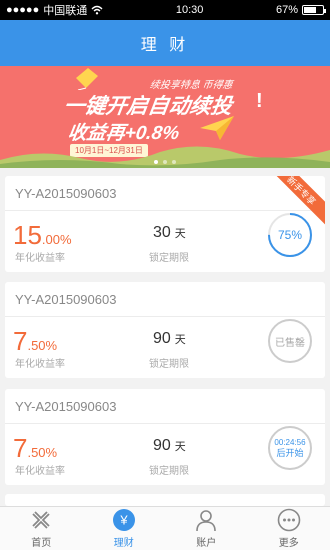 This screenshot has width=330, height=550. What do you see at coordinates (290, 442) in the screenshot?
I see `countdown-timer: 00:24:56` at bounding box center [290, 442].